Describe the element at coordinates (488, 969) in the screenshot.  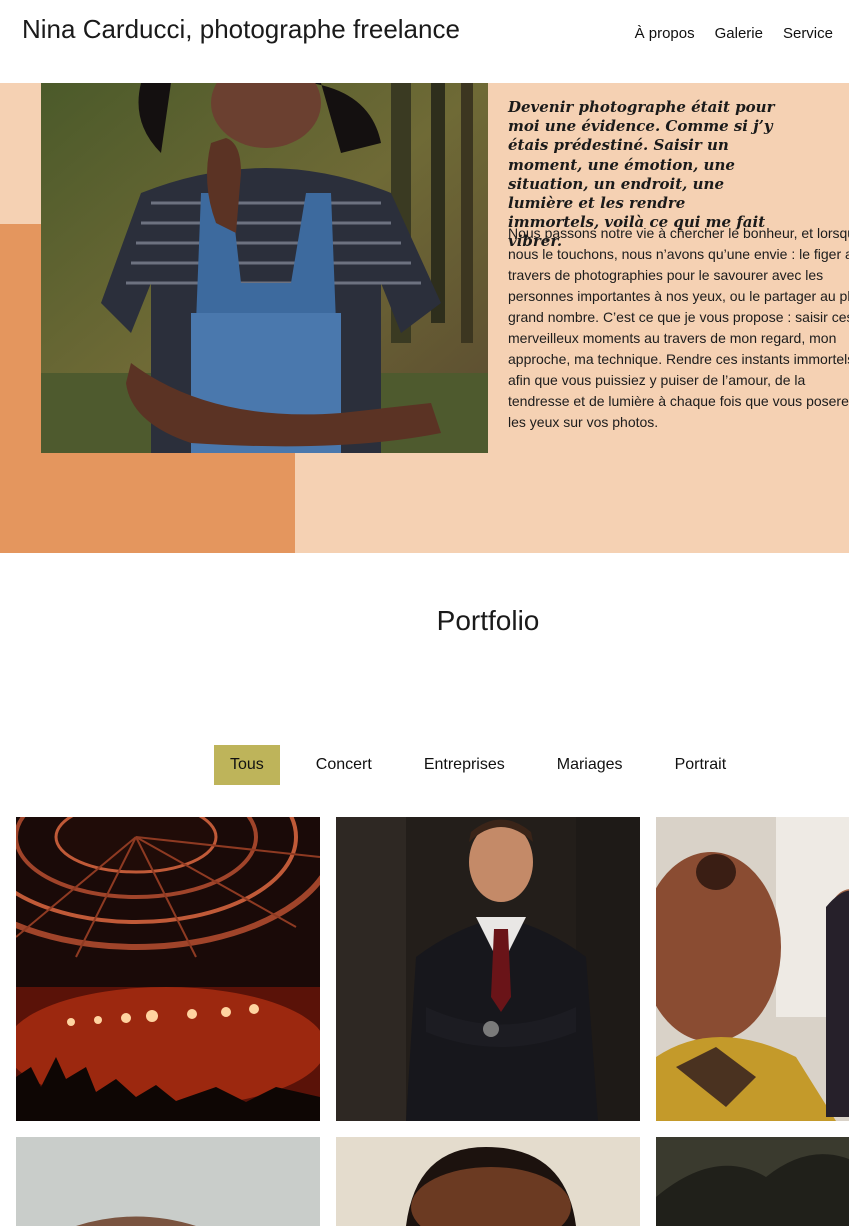
I see `gallery-image-entreprise` at that location.